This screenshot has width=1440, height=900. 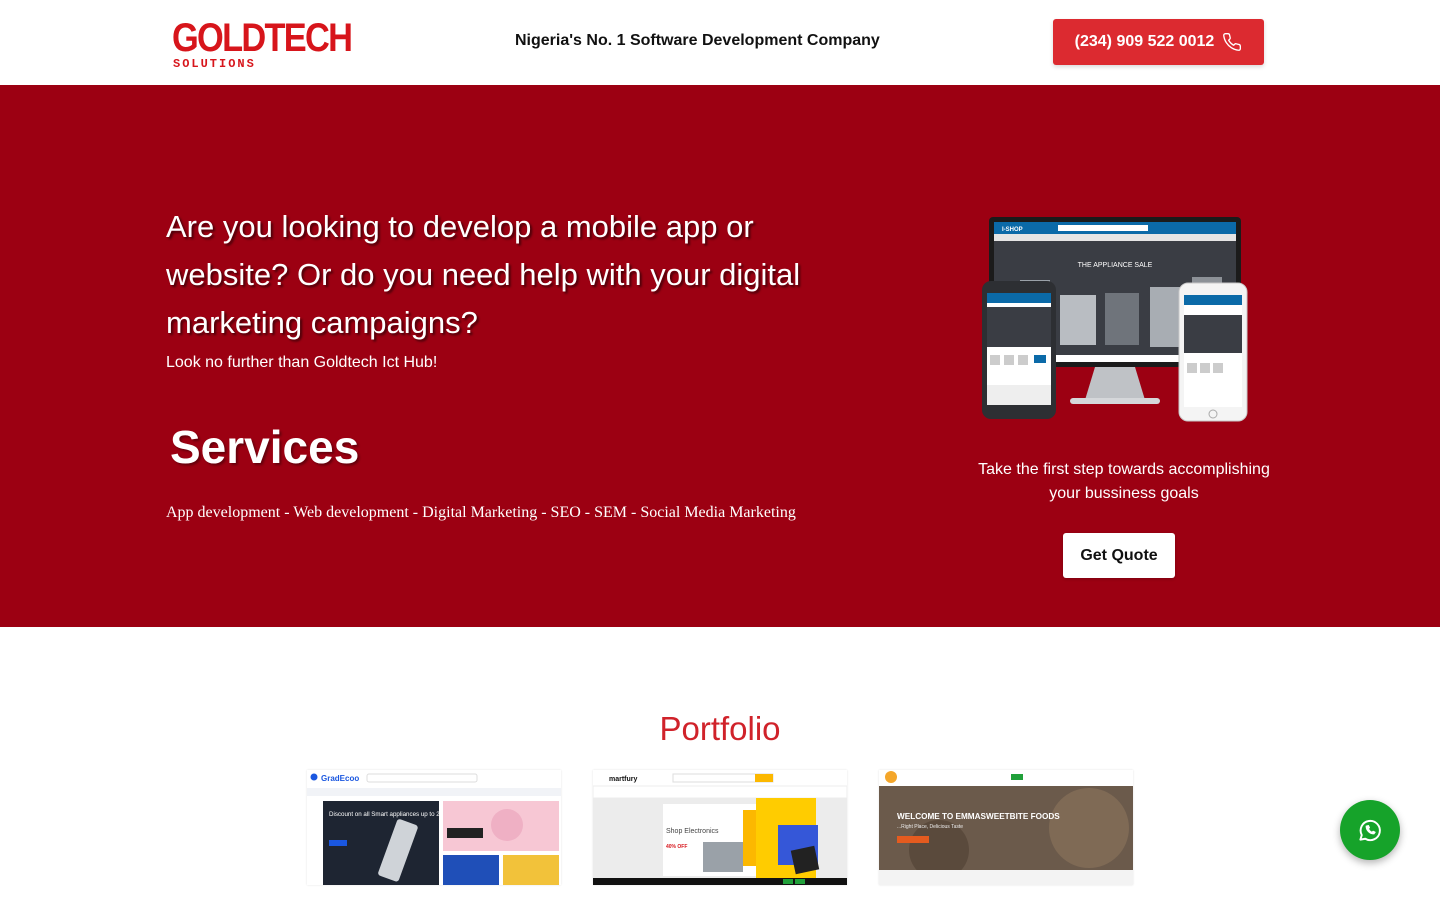 What do you see at coordinates (1012, 230) in the screenshot?
I see `device-screen-brand: I-SHOP` at bounding box center [1012, 230].